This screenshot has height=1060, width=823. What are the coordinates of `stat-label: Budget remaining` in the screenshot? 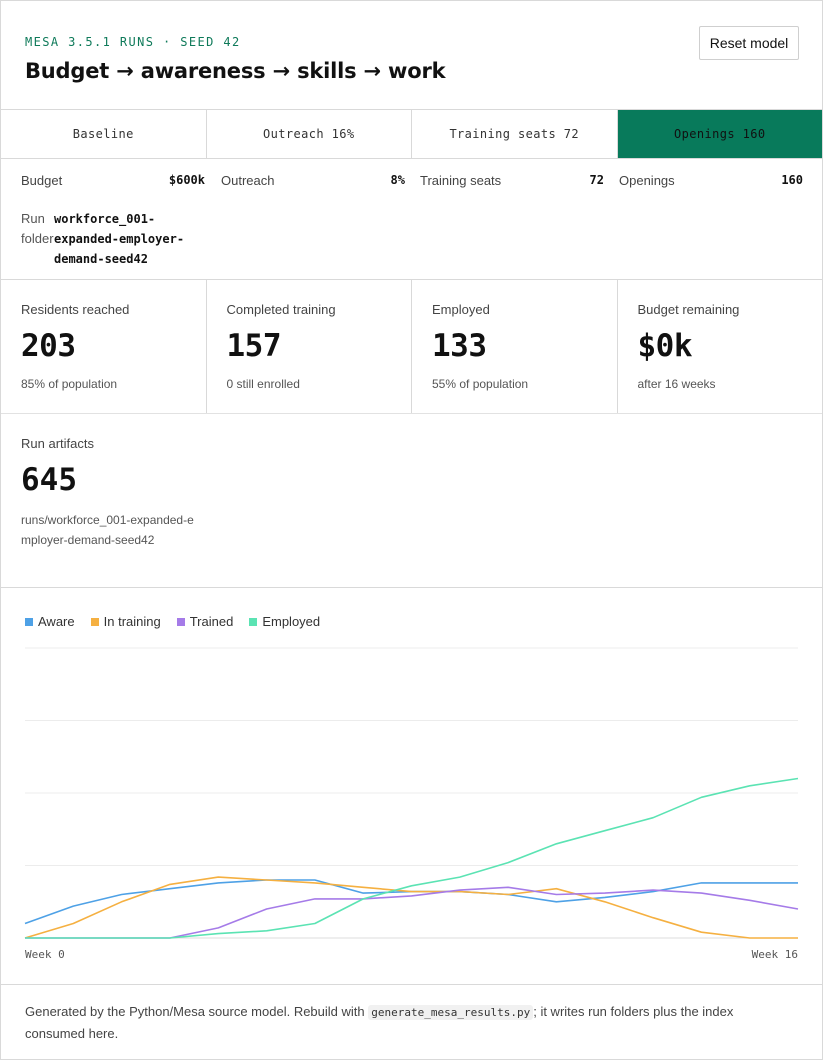 It's located at (688, 309).